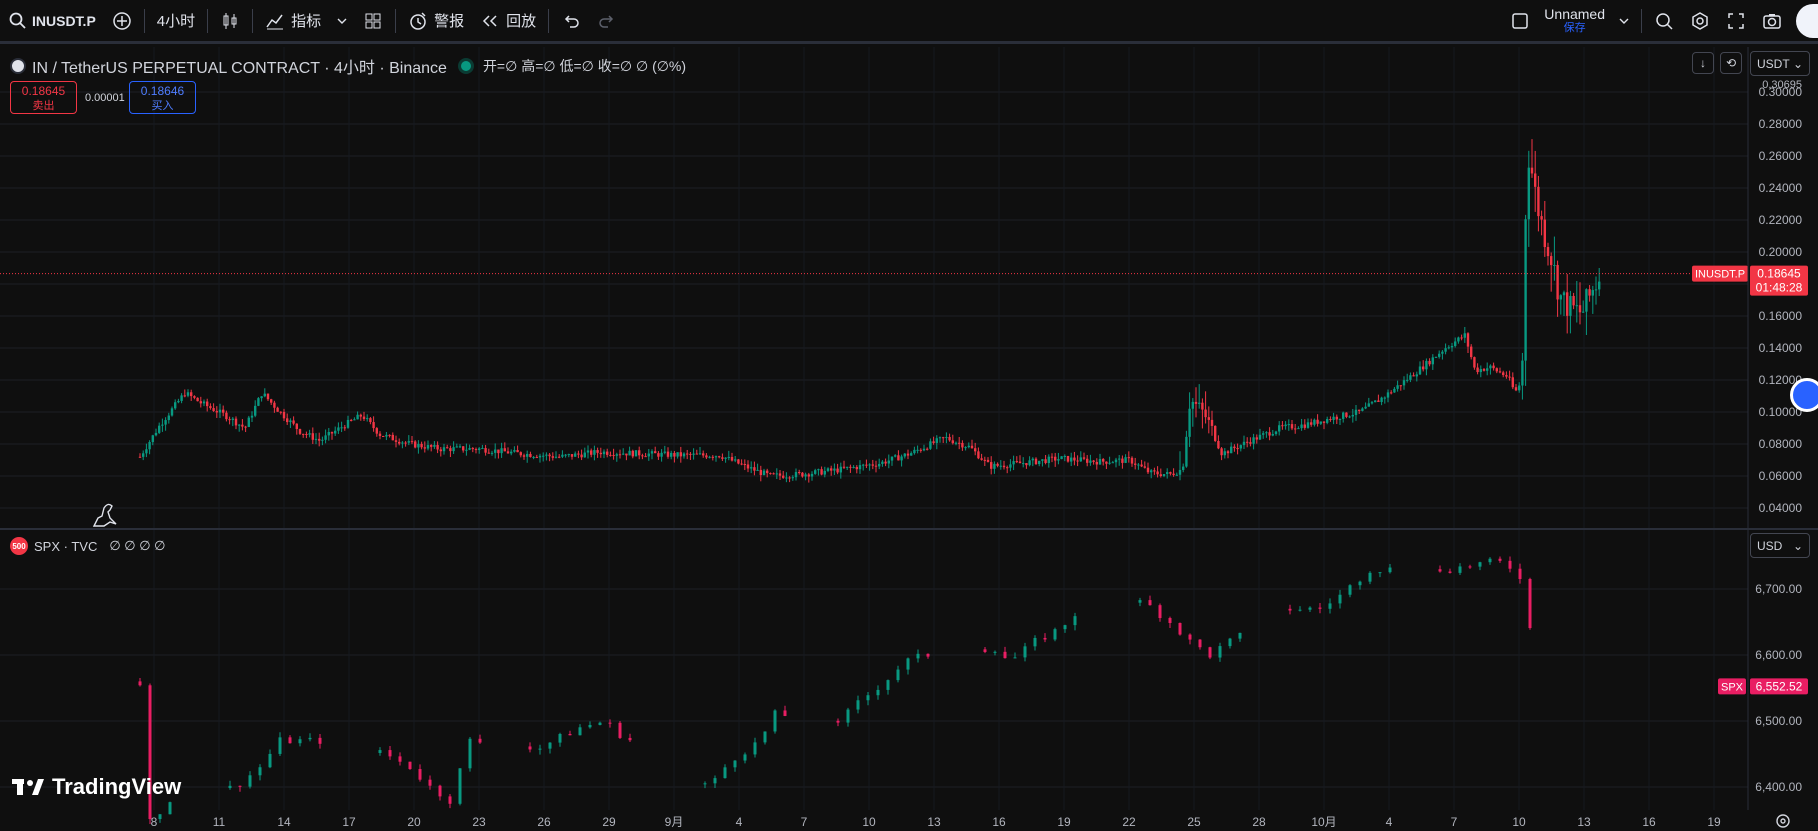 This screenshot has width=1818, height=831. I want to click on floating-chat-button, so click(1804, 395).